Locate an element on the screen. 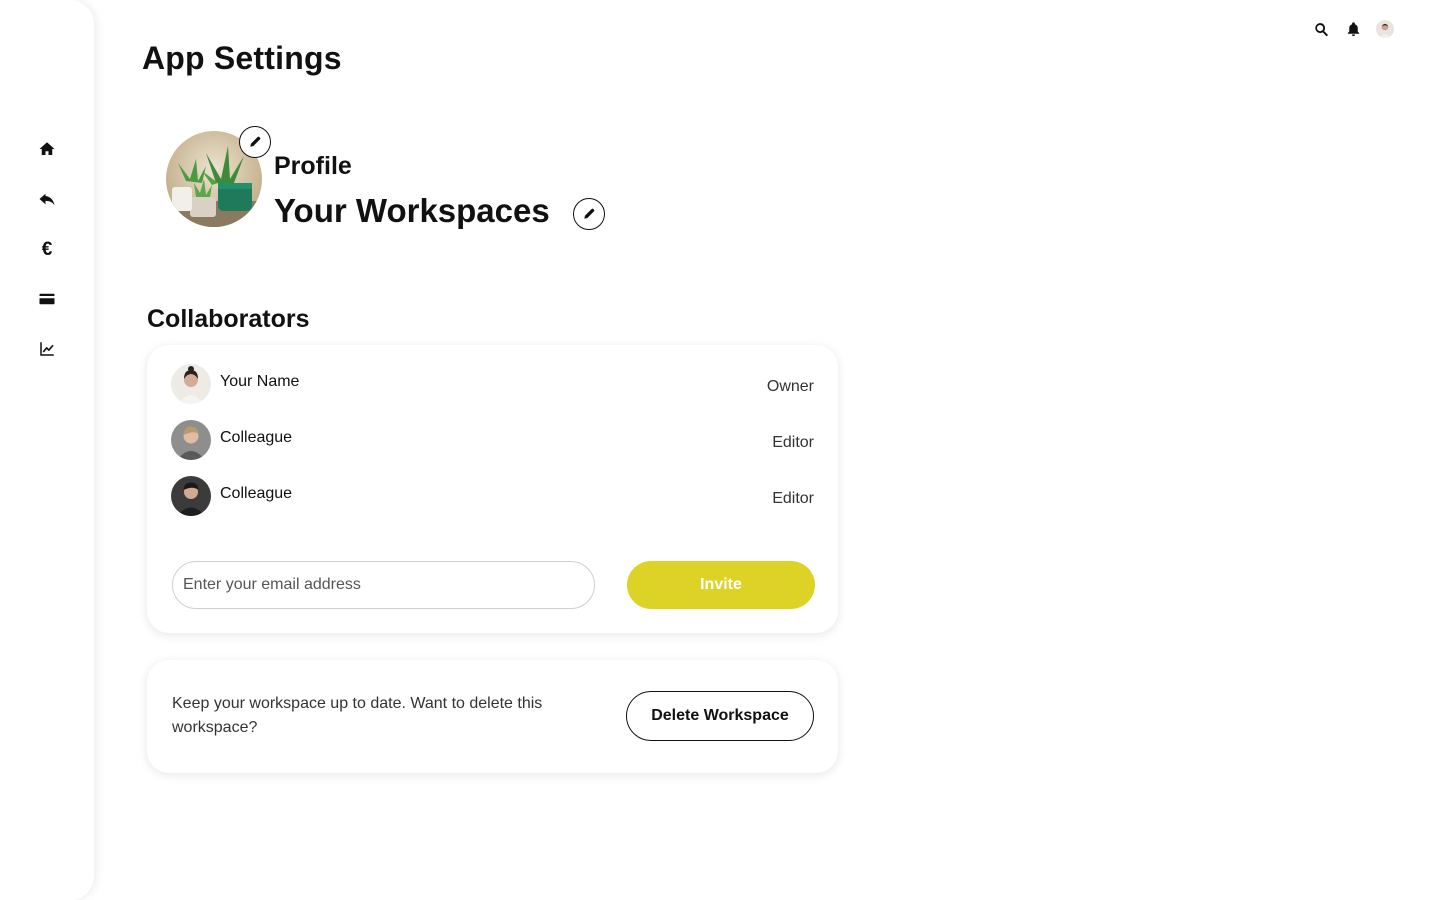  euro-icon: € is located at coordinates (47, 249).